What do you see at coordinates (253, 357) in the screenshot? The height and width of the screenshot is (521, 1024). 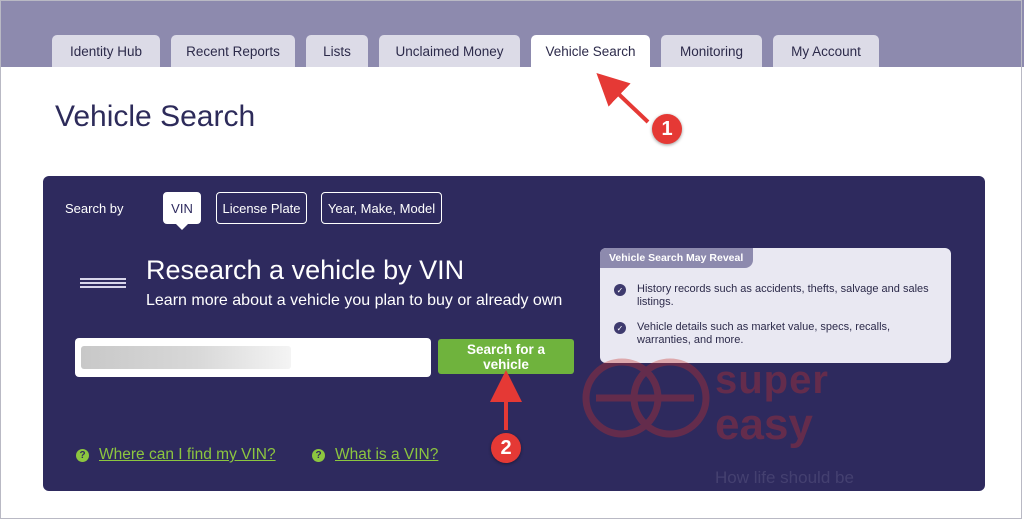 I see `vin-input` at bounding box center [253, 357].